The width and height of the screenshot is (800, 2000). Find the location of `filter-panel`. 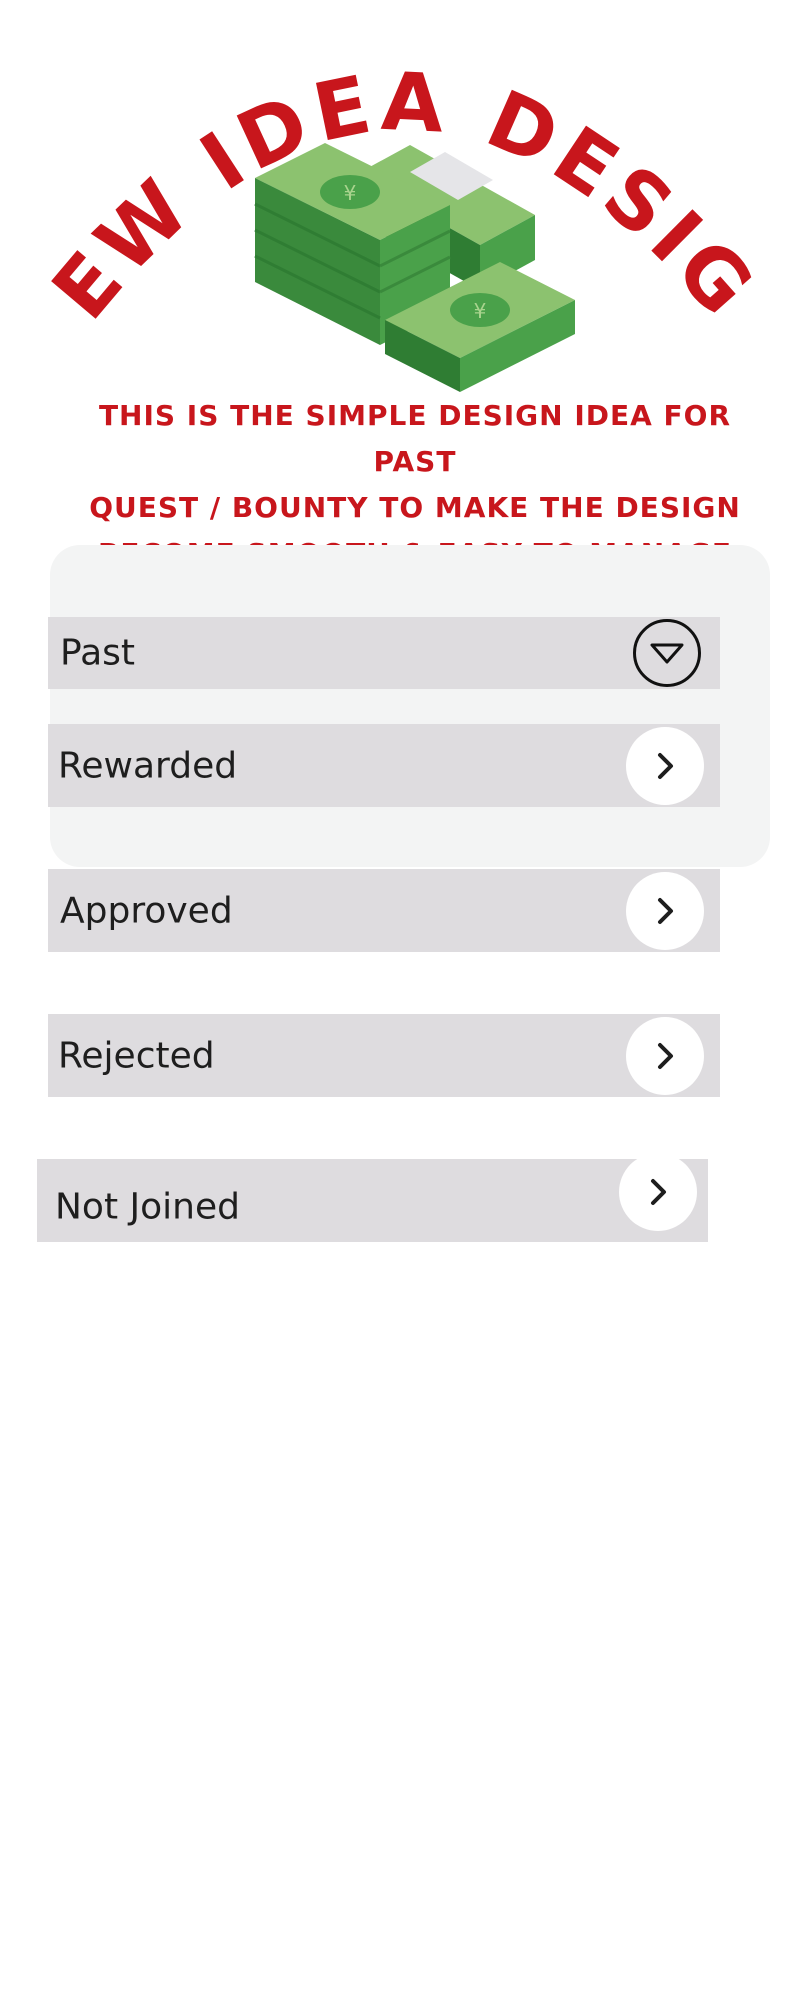

filter-panel is located at coordinates (410, 706).